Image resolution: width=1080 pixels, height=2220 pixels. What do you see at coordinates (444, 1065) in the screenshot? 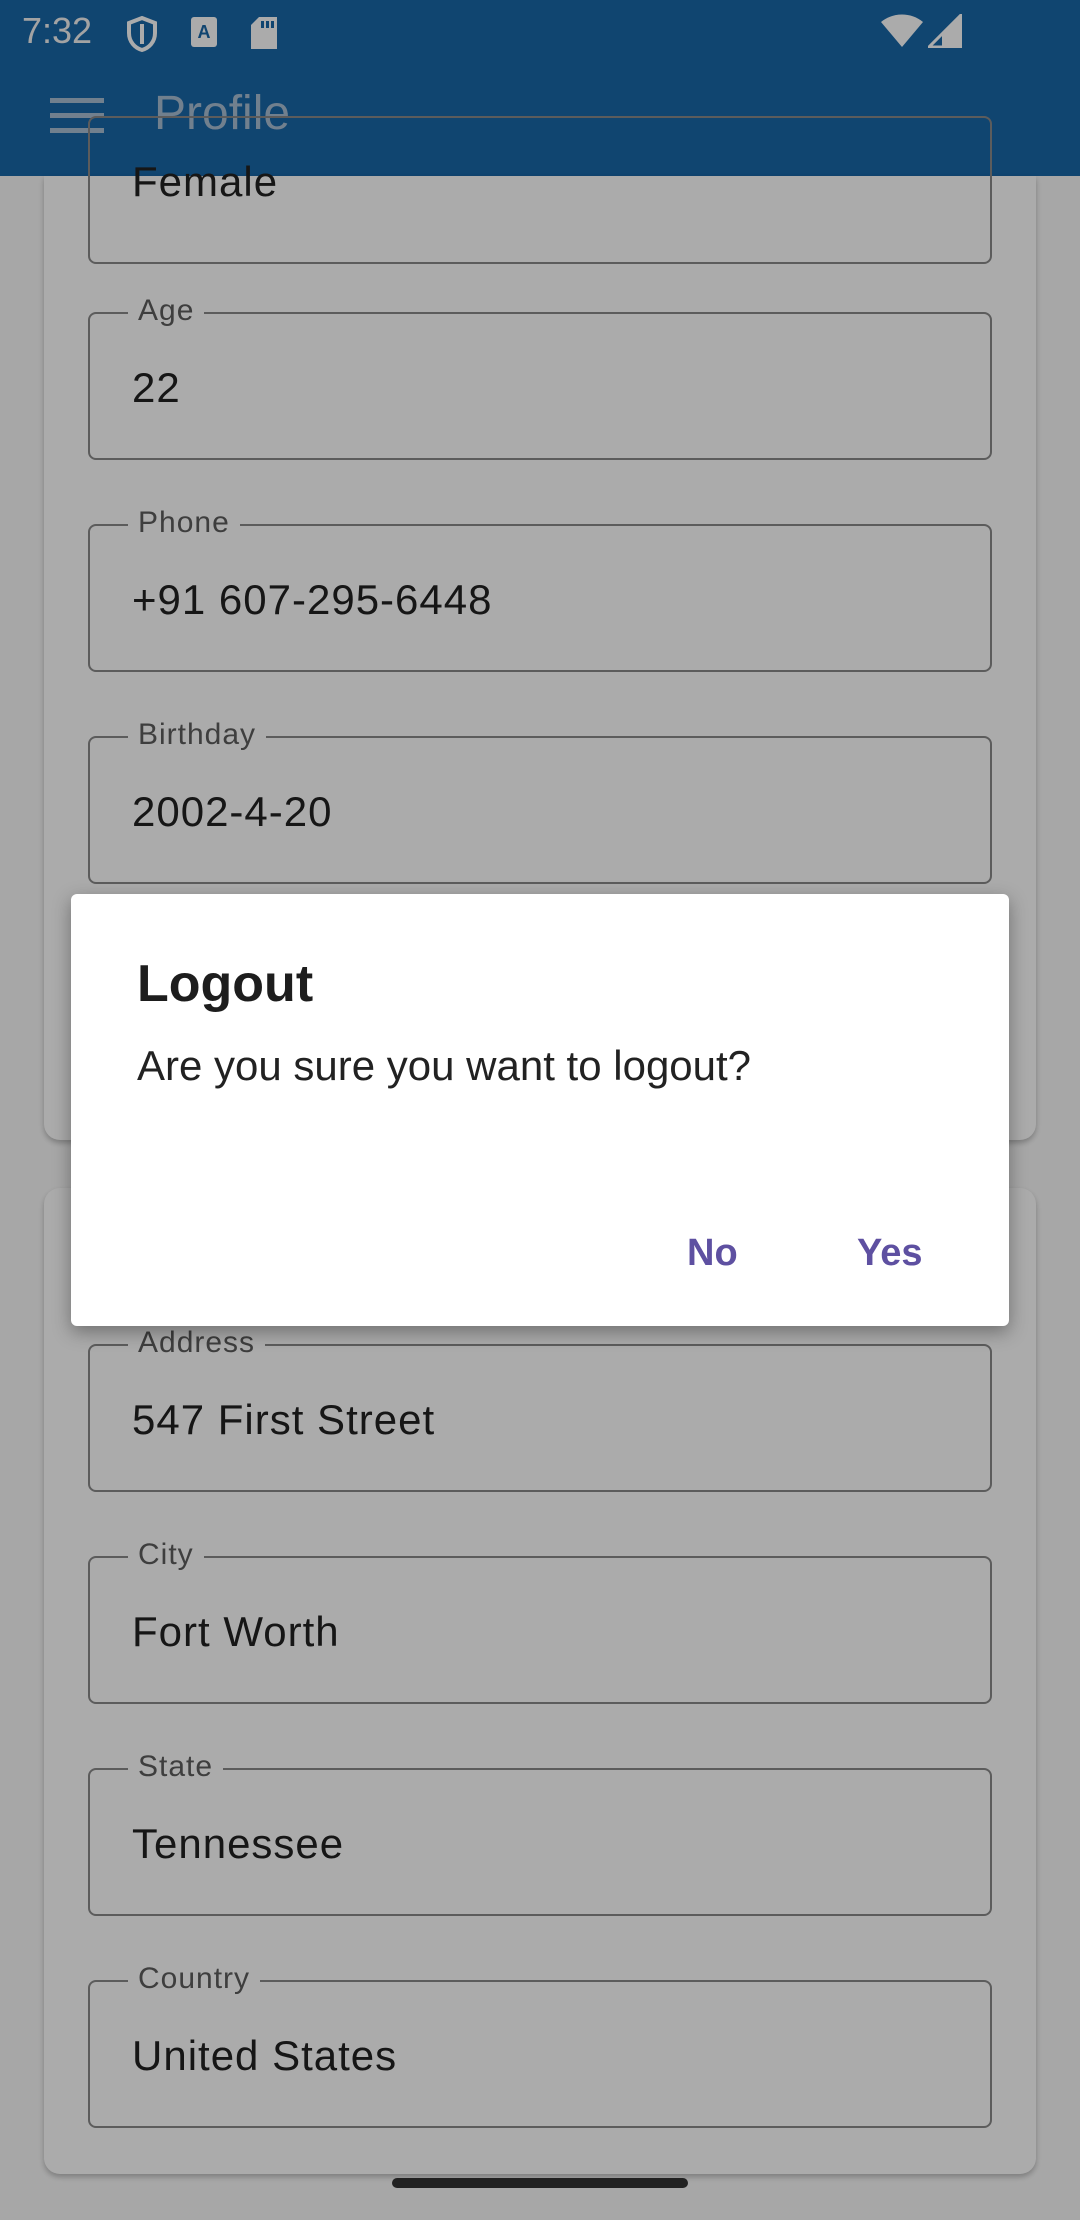
I see `dialog-message: Are you sure you want to logout?` at bounding box center [444, 1065].